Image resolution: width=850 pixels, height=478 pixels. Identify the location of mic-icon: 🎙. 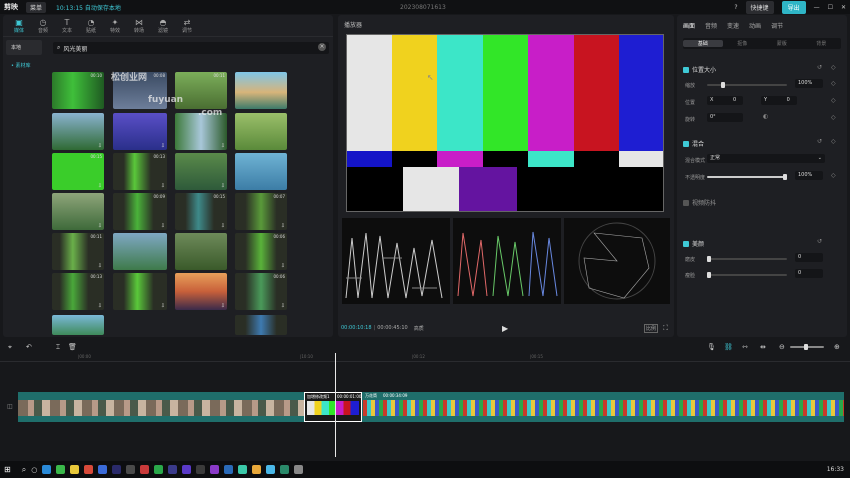
(711, 347).